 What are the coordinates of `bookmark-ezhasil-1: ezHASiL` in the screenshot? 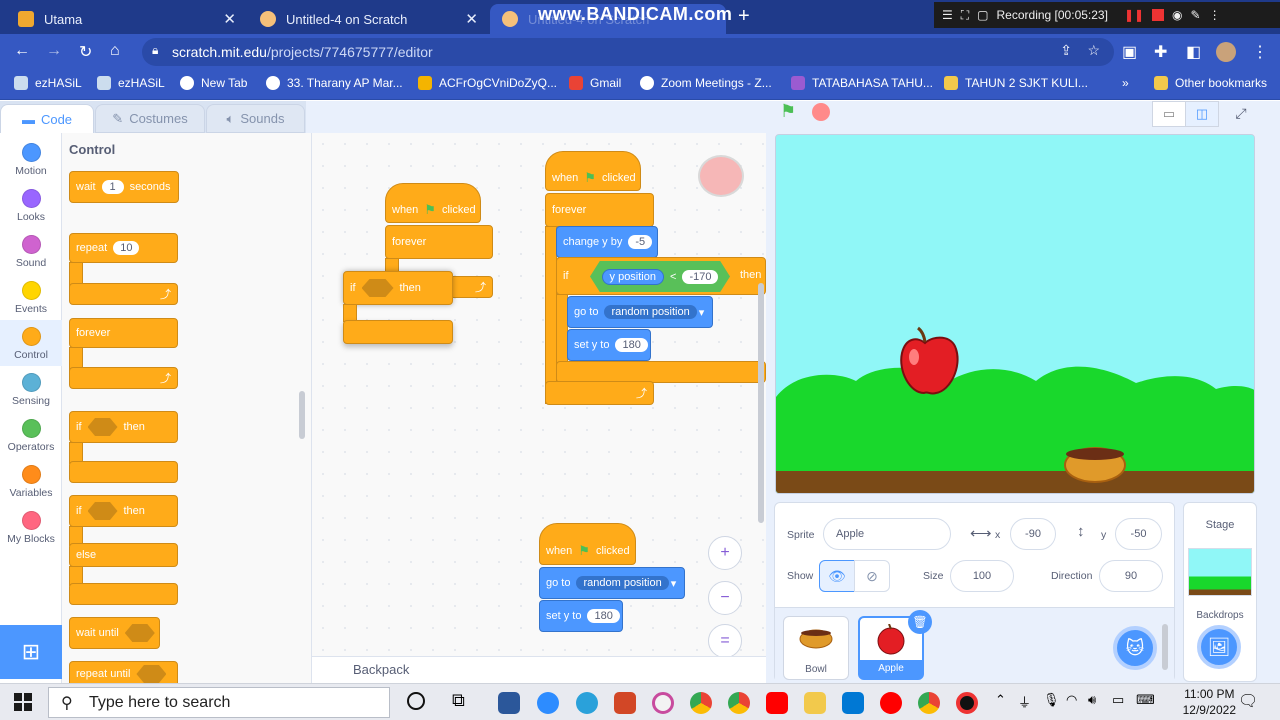 It's located at (48, 83).